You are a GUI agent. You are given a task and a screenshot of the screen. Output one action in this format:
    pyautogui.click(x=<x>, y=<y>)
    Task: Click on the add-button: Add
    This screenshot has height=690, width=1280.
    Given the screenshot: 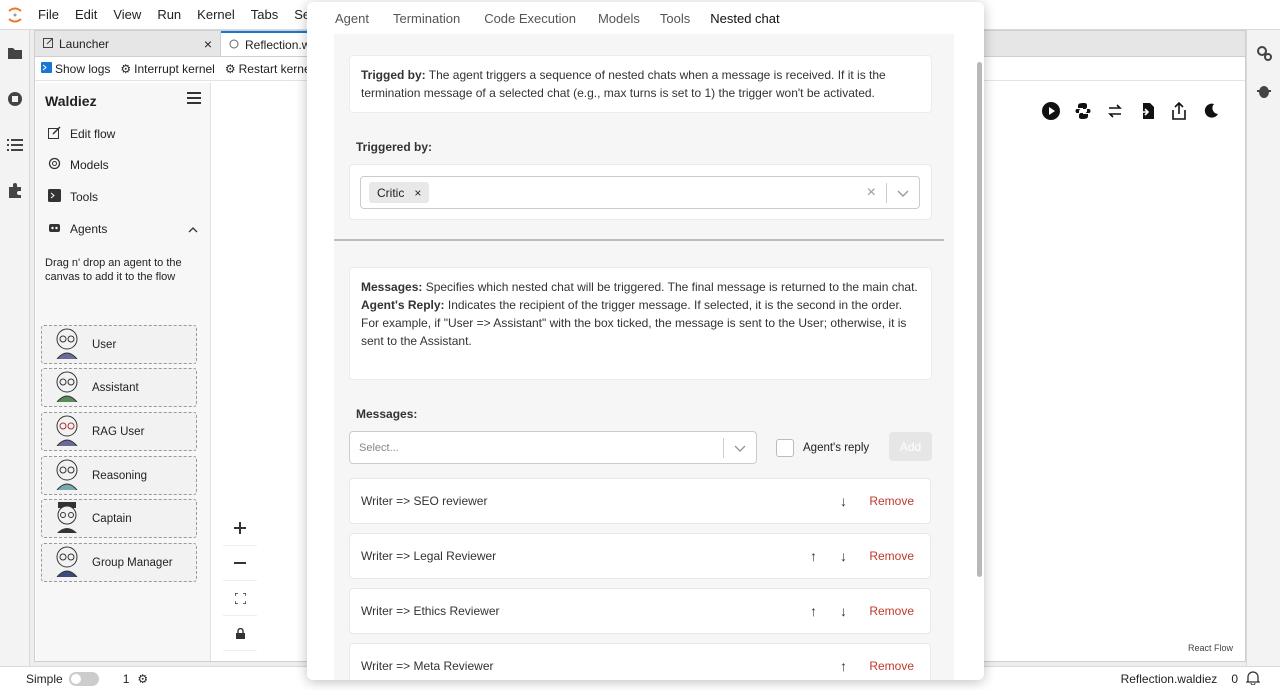 What is the action you would take?
    pyautogui.click(x=910, y=446)
    